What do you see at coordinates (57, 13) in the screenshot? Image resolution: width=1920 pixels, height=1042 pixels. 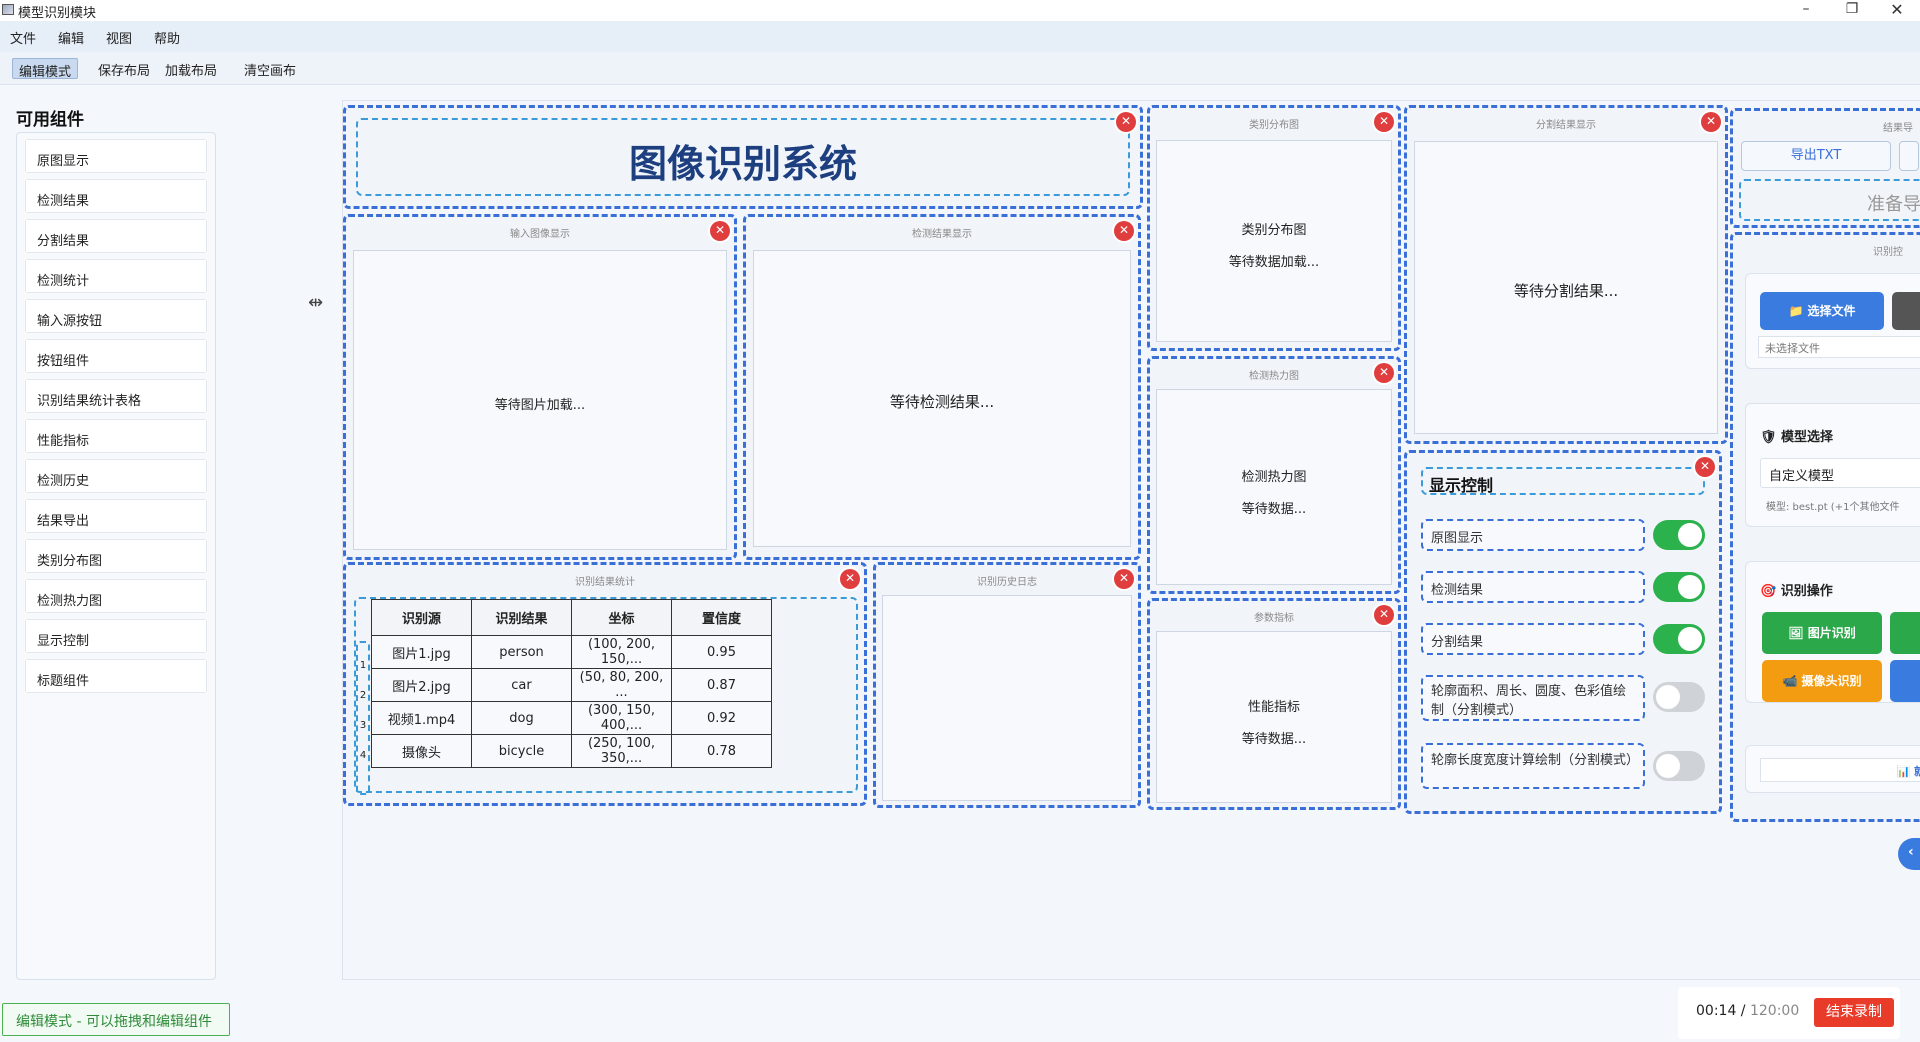 I see `window-title: 模型识别模块` at bounding box center [57, 13].